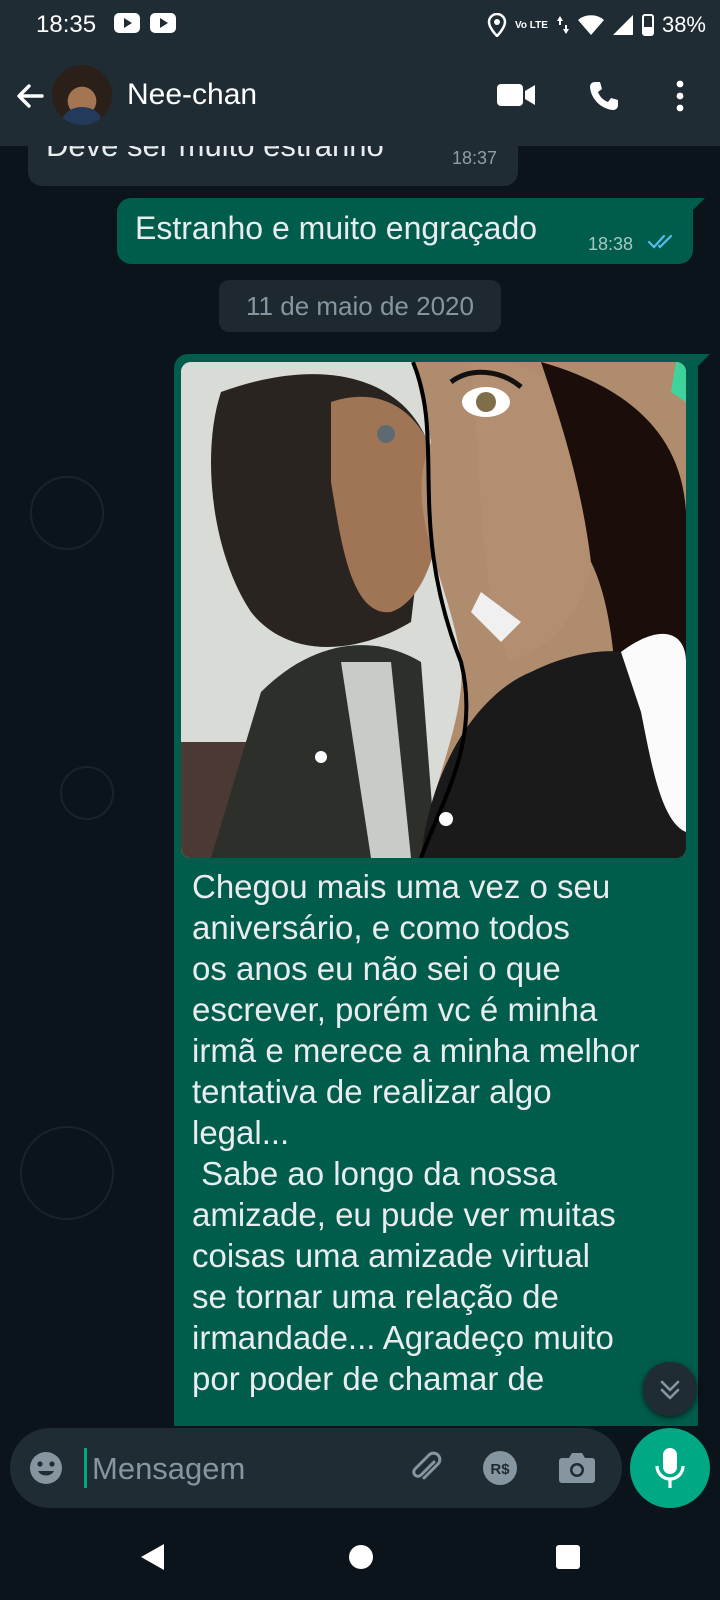 The height and width of the screenshot is (1600, 720). Describe the element at coordinates (360, 306) in the screenshot. I see `date-separator: 11 de maio de 2020` at that location.